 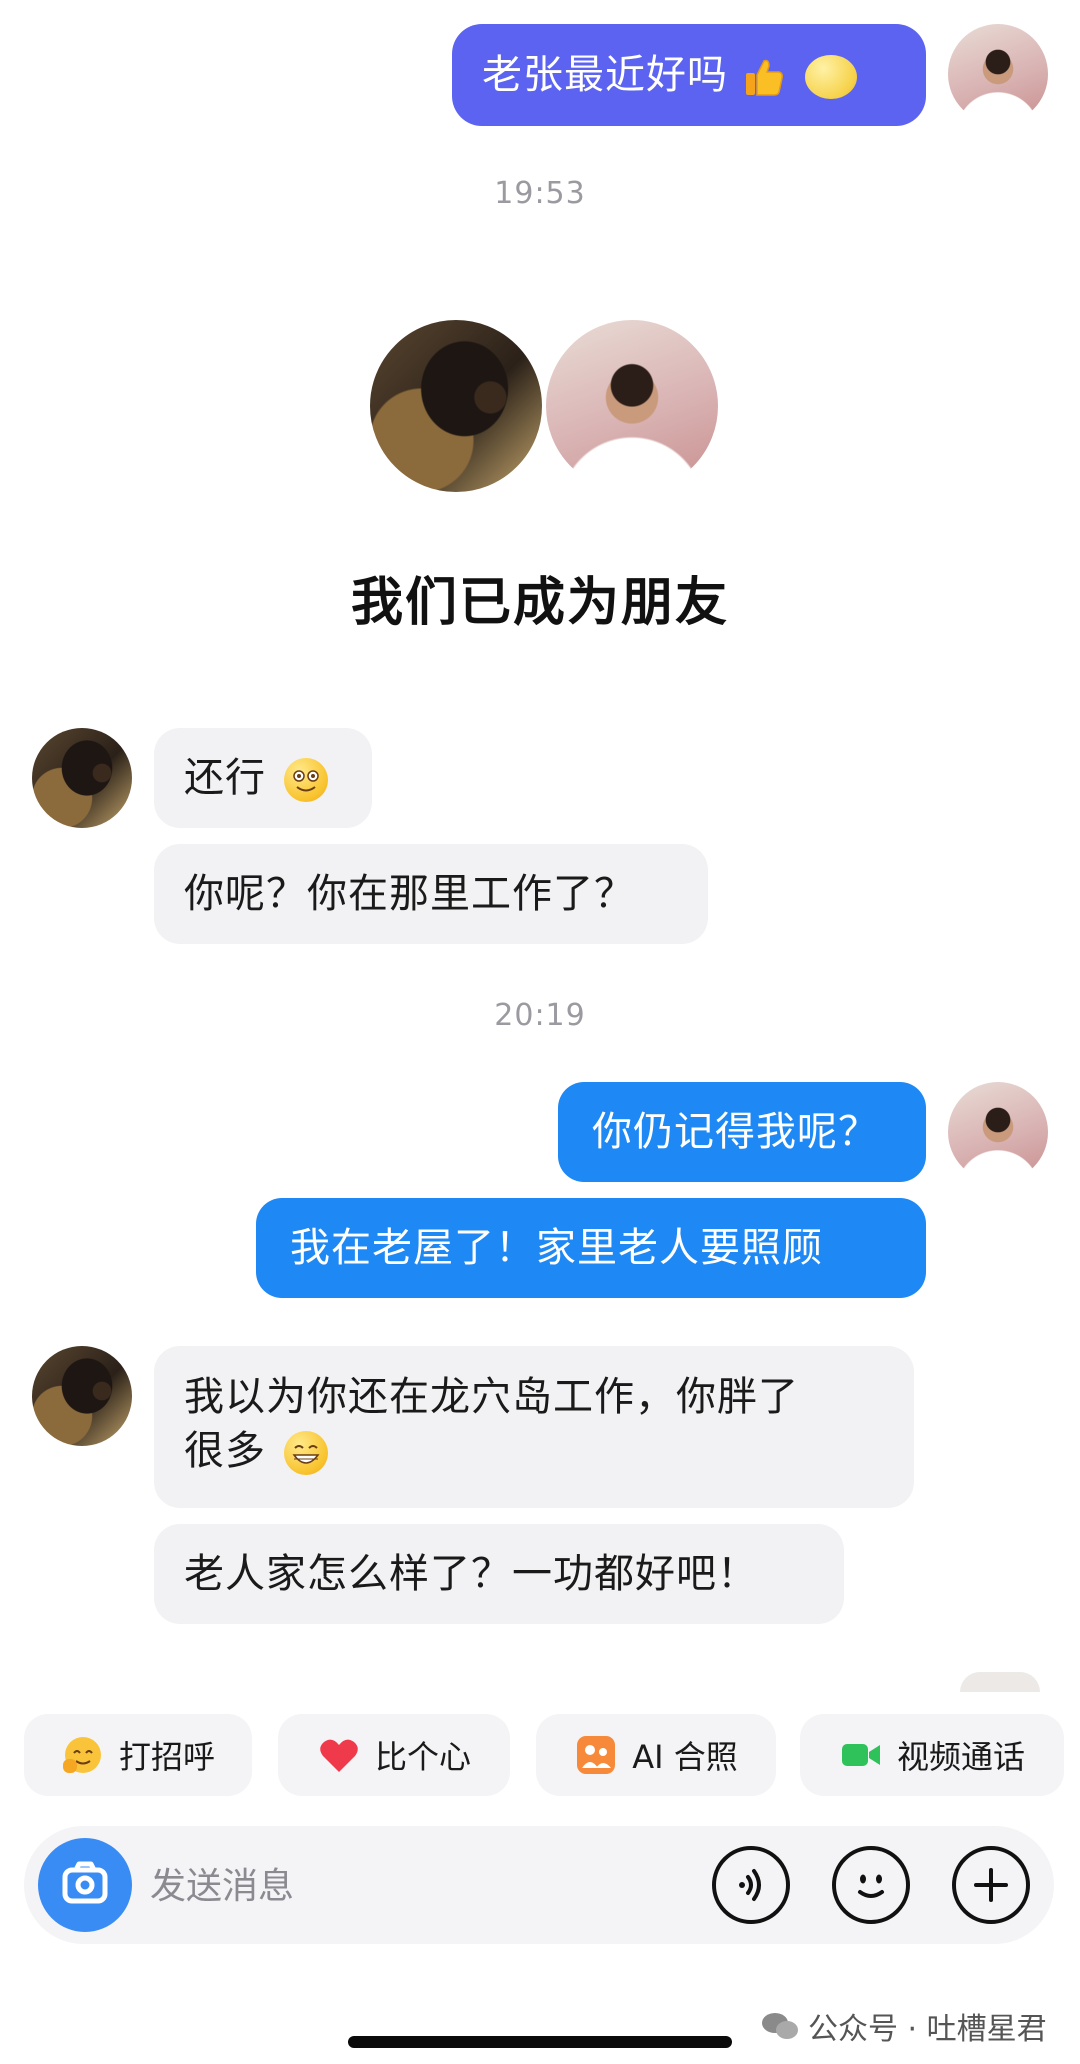 I want to click on quick-action-ai-photo: AI 合照, so click(x=656, y=1755).